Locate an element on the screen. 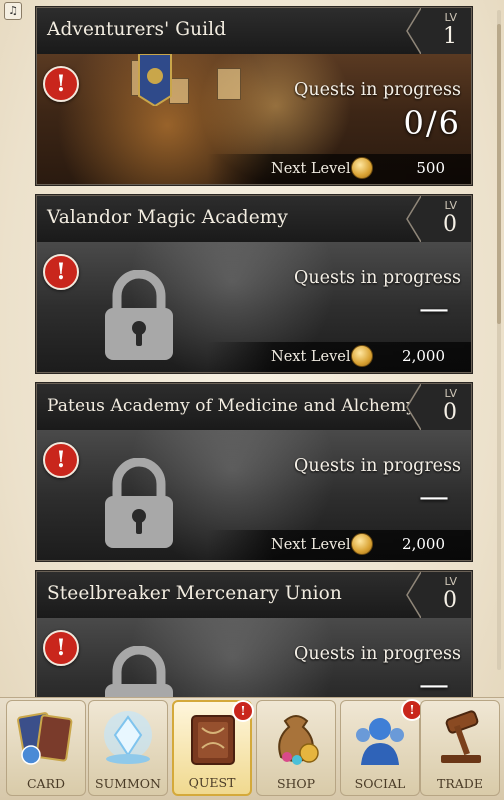 The height and width of the screenshot is (800, 504). guild-title: Steelbreaker Mercenary Union is located at coordinates (194, 593).